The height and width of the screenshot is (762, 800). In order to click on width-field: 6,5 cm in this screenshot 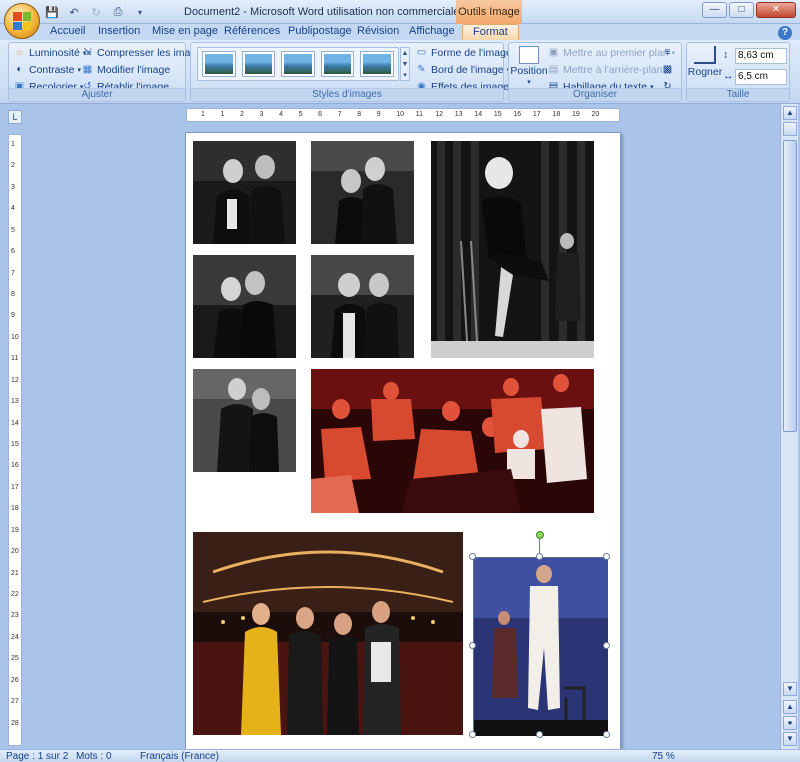, I will do `click(761, 77)`.